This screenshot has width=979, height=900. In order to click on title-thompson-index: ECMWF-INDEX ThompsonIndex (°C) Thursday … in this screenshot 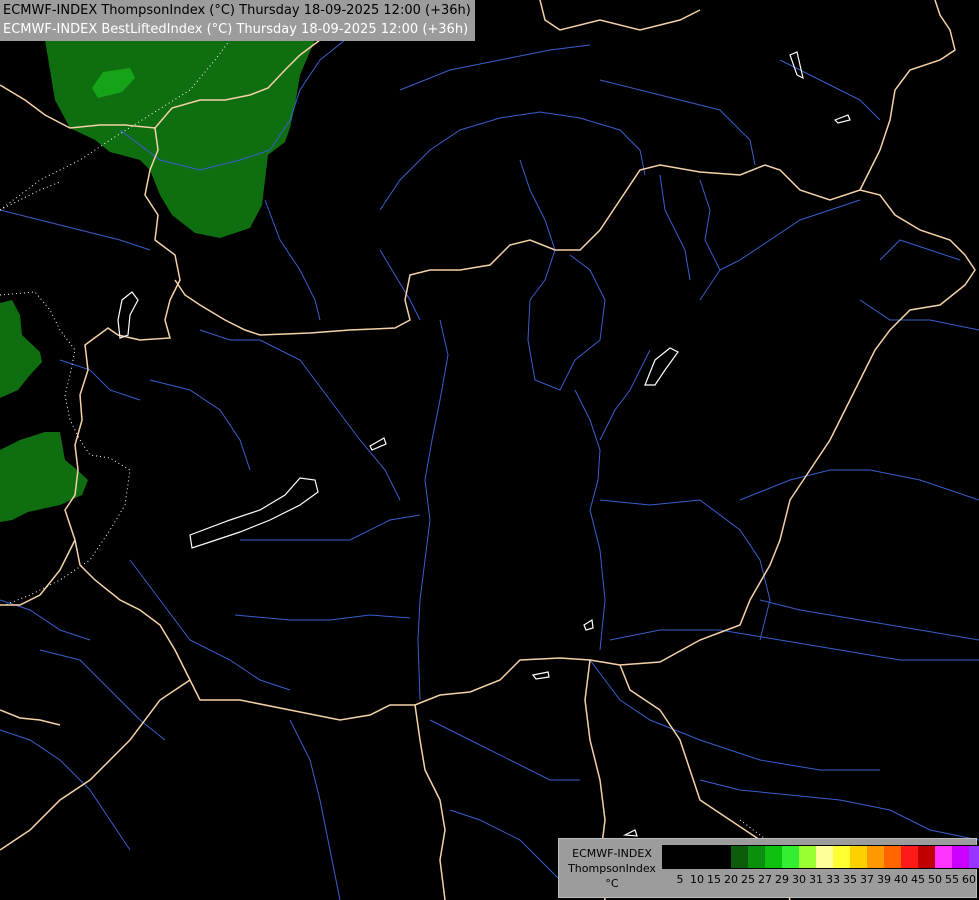, I will do `click(237, 10)`.